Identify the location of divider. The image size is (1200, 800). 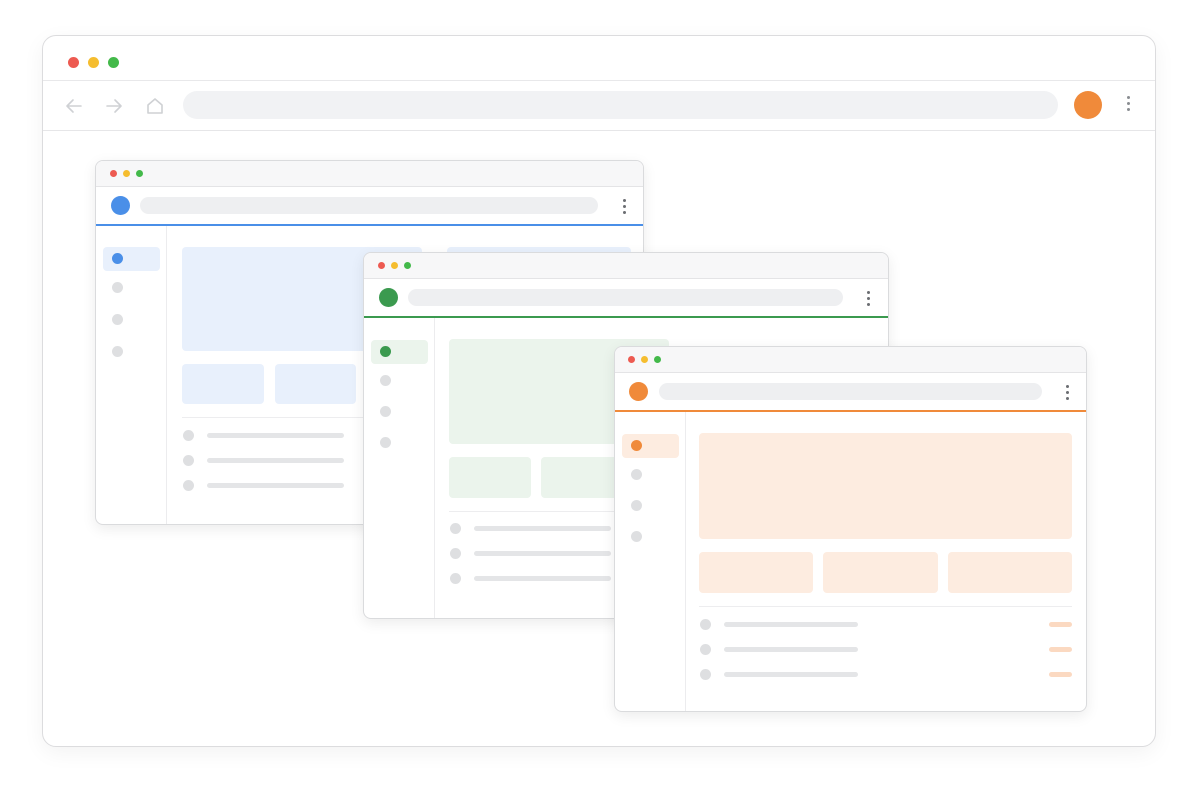
(885, 606).